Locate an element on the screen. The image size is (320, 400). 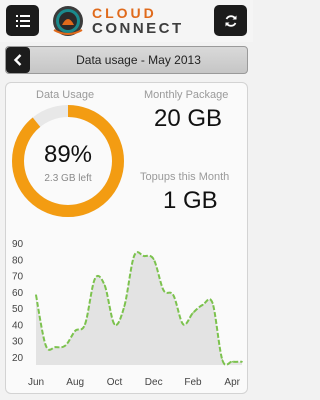
y-tick-label: 50 is located at coordinates (18, 309).